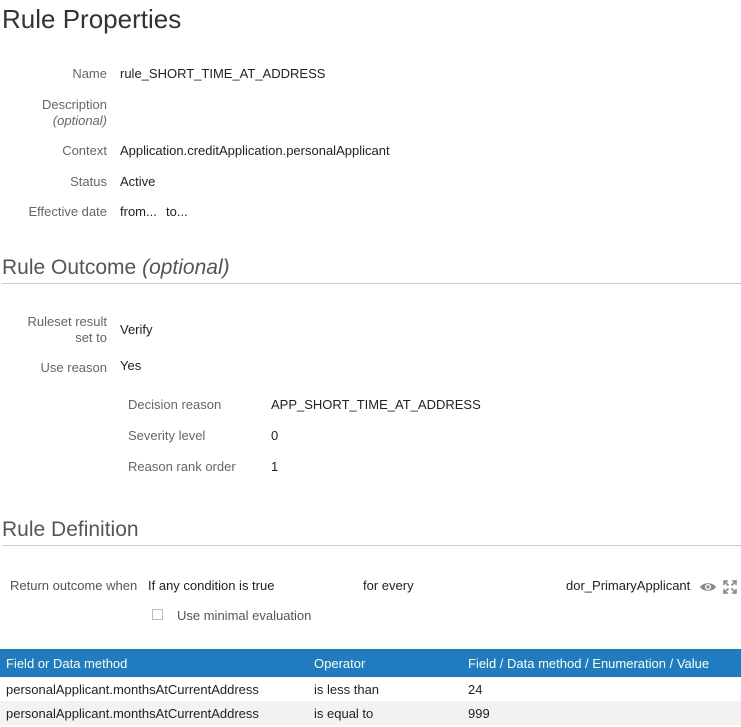 The image size is (741, 727). What do you see at coordinates (53, 330) in the screenshot?
I see `ruleset-result-label: Ruleset result set to` at bounding box center [53, 330].